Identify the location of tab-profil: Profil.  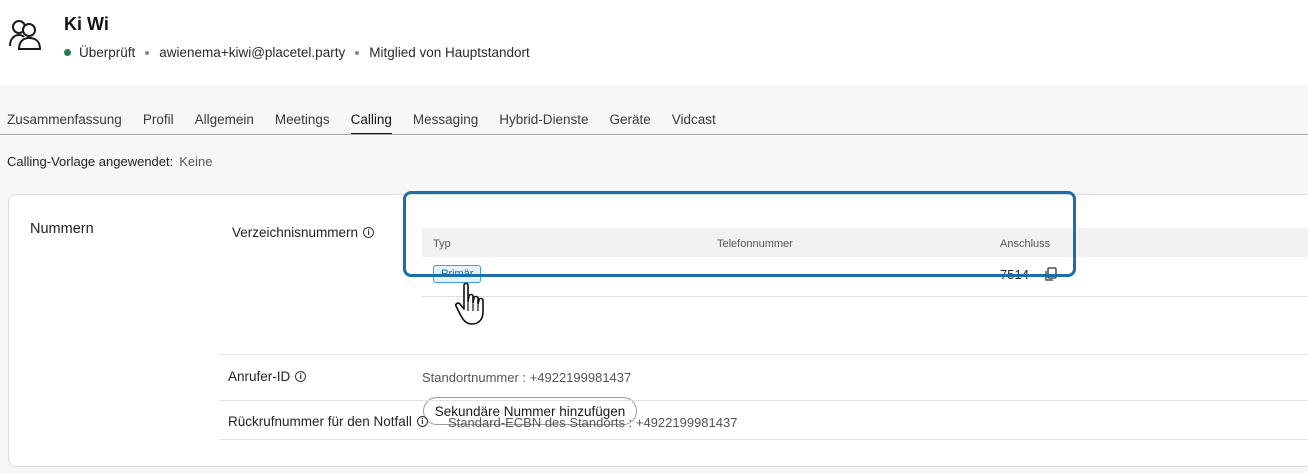
(158, 123).